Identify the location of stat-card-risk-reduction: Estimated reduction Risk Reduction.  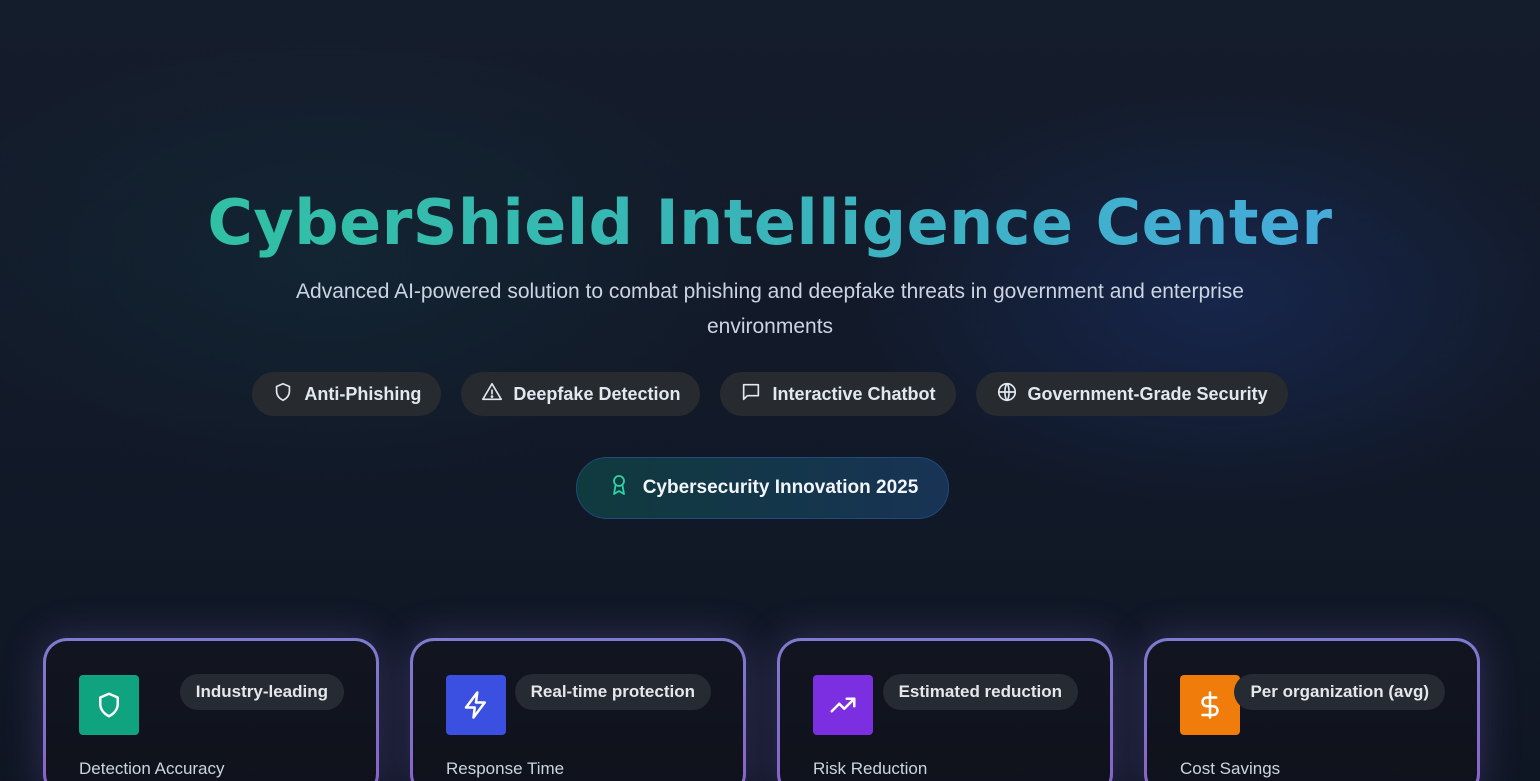
(945, 709).